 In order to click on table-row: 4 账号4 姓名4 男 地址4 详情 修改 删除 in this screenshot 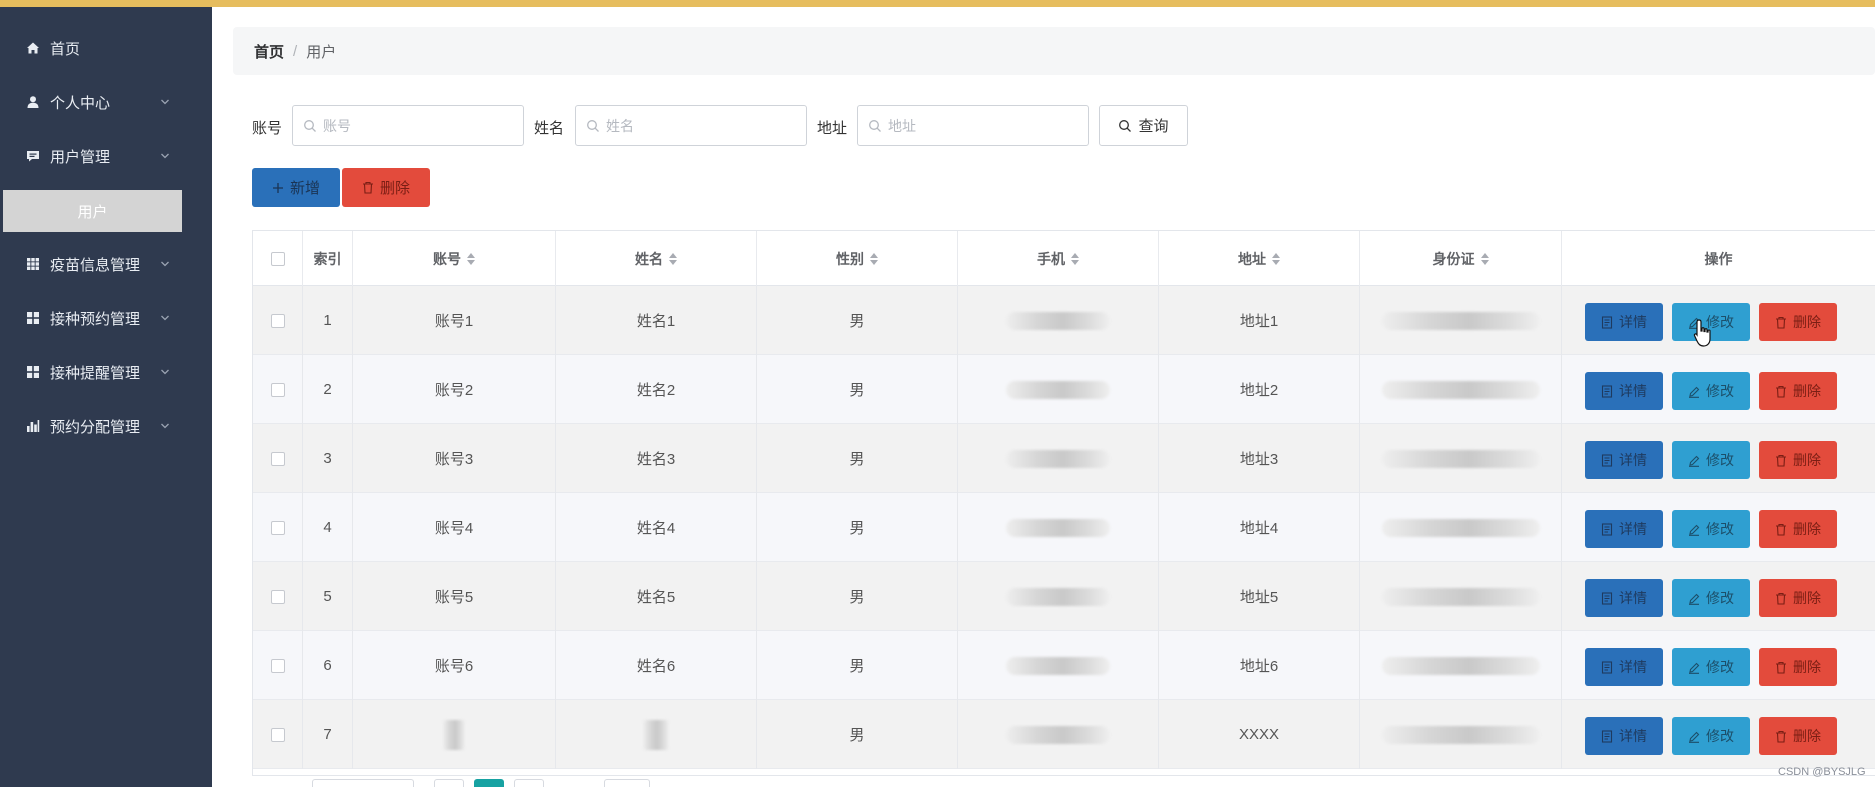, I will do `click(1064, 527)`.